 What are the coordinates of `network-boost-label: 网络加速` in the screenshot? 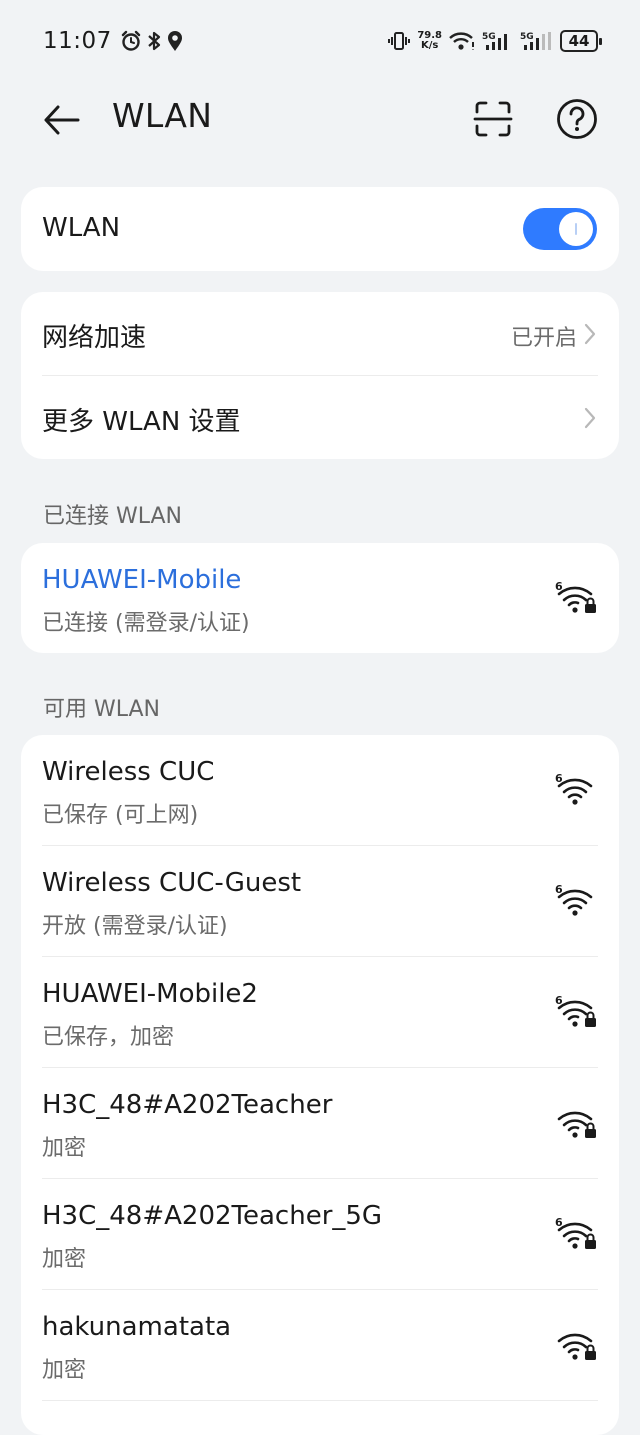 It's located at (94, 338).